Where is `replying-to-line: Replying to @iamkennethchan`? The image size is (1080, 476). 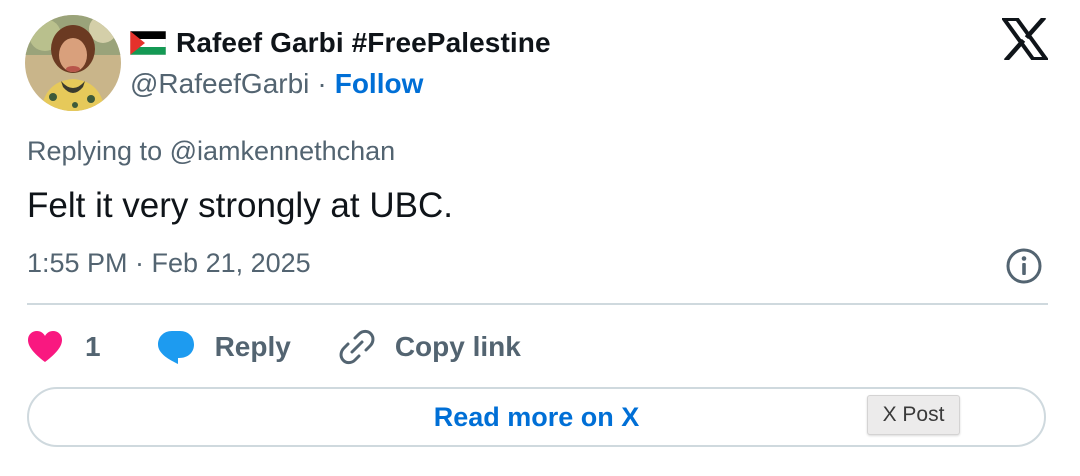
replying-to-line: Replying to @iamkennethchan is located at coordinates (211, 151).